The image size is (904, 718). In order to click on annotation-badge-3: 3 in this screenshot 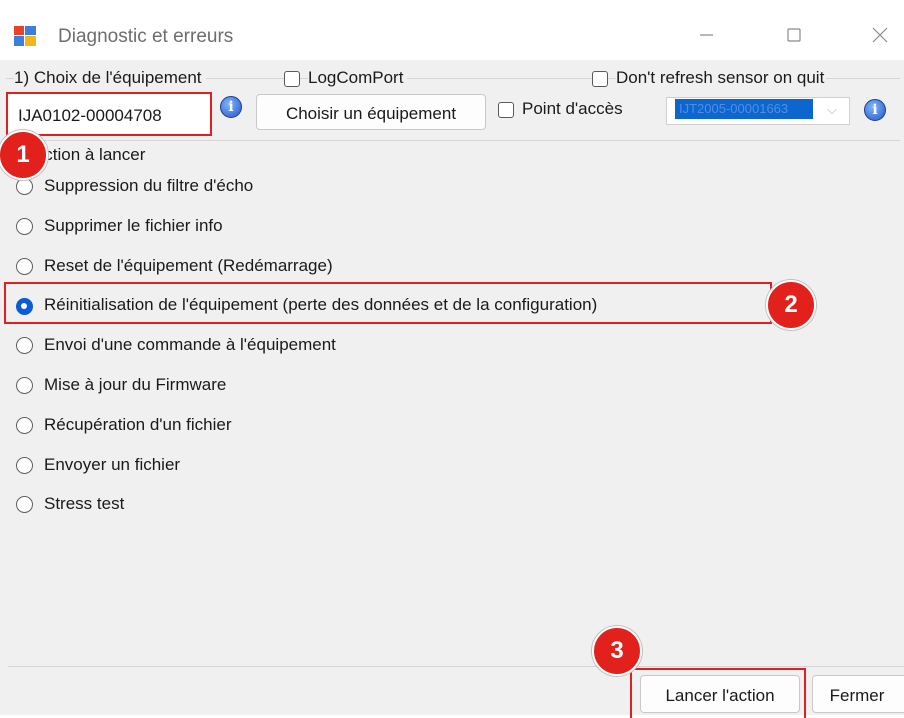, I will do `click(617, 651)`.